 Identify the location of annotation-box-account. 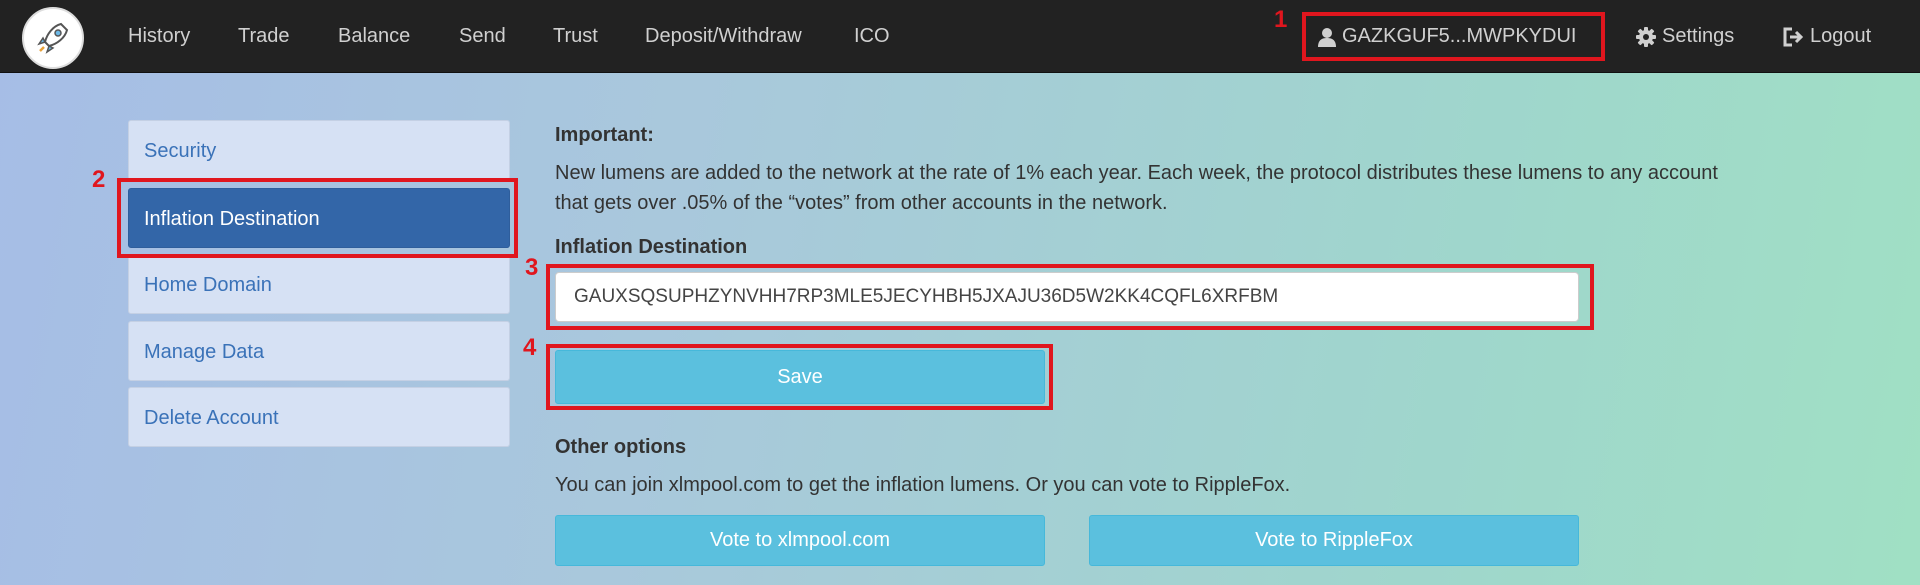
(1453, 36).